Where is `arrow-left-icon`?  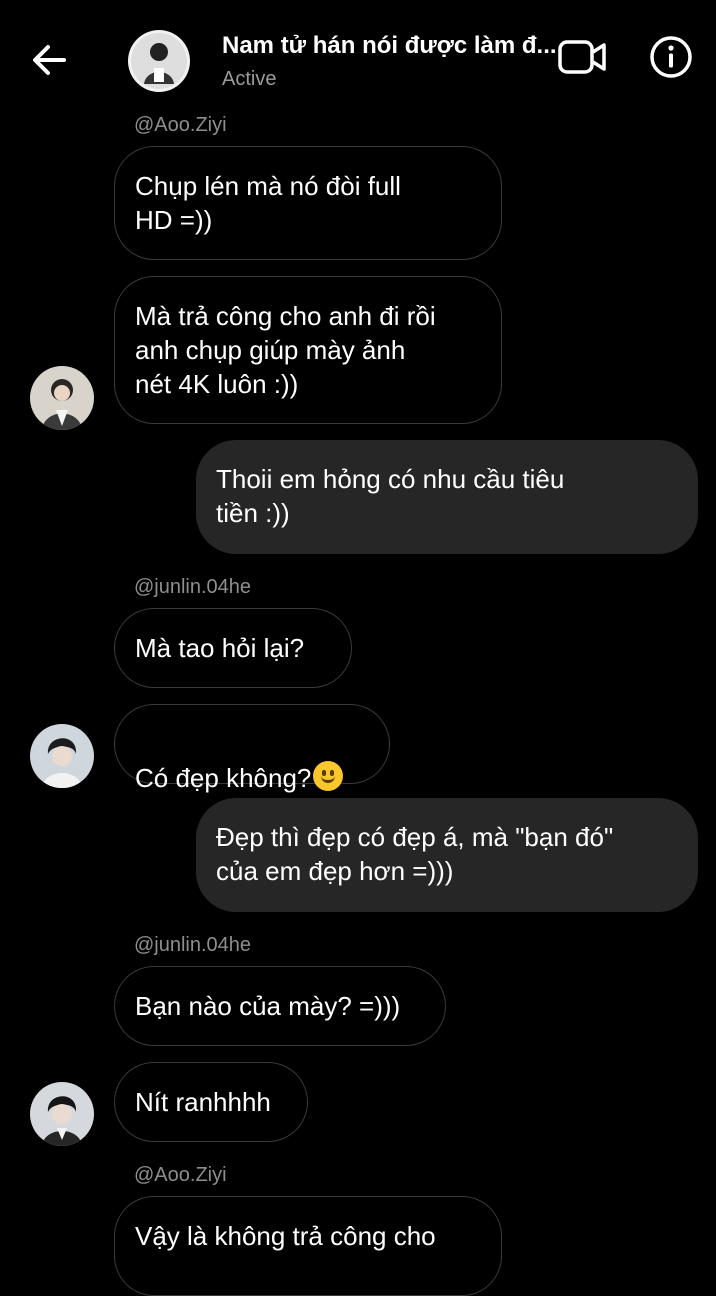
arrow-left-icon is located at coordinates (49, 60).